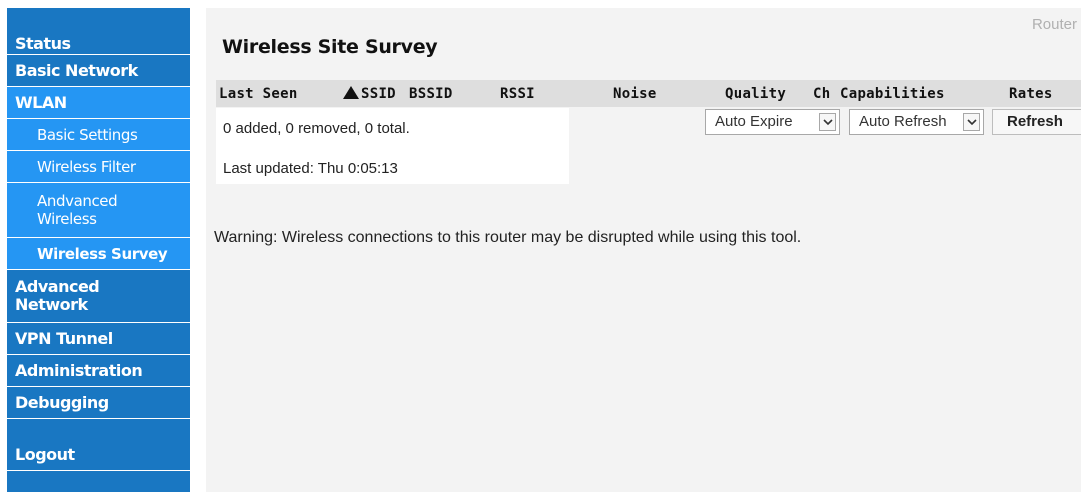  What do you see at coordinates (821, 94) in the screenshot?
I see `column-header-channel: Ch` at bounding box center [821, 94].